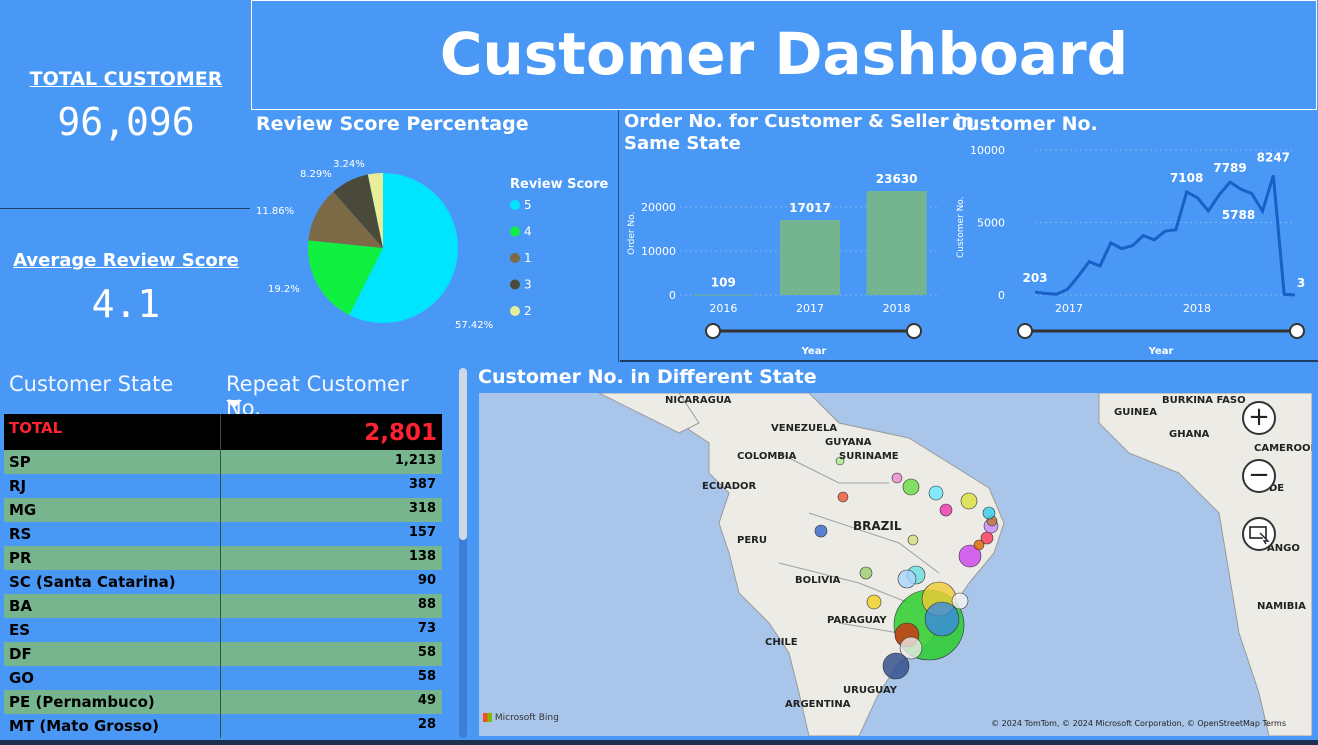 The height and width of the screenshot is (745, 1318). Describe the element at coordinates (528, 232) in the screenshot. I see `legend-item: 4` at that location.